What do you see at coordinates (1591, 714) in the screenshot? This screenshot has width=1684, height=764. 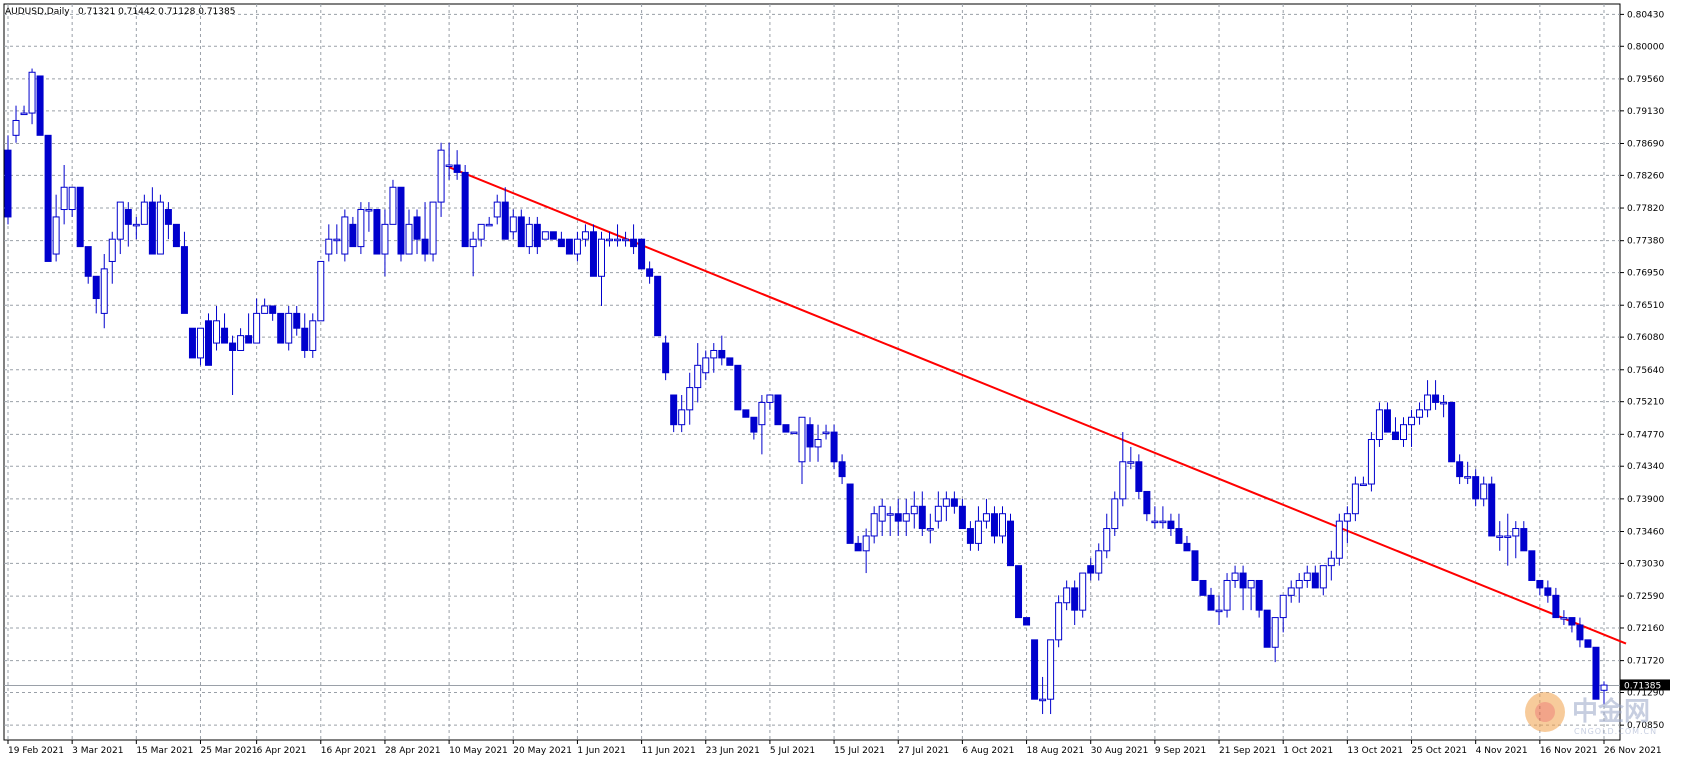 I see `watermark: 中金网 CNGOLD.COM.CN` at bounding box center [1591, 714].